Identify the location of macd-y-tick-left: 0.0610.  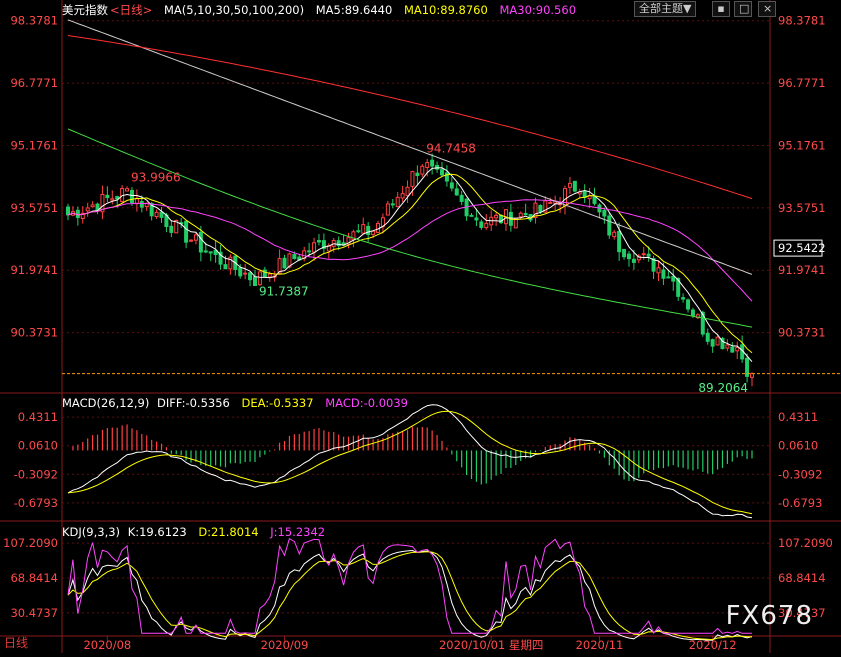
(38, 446).